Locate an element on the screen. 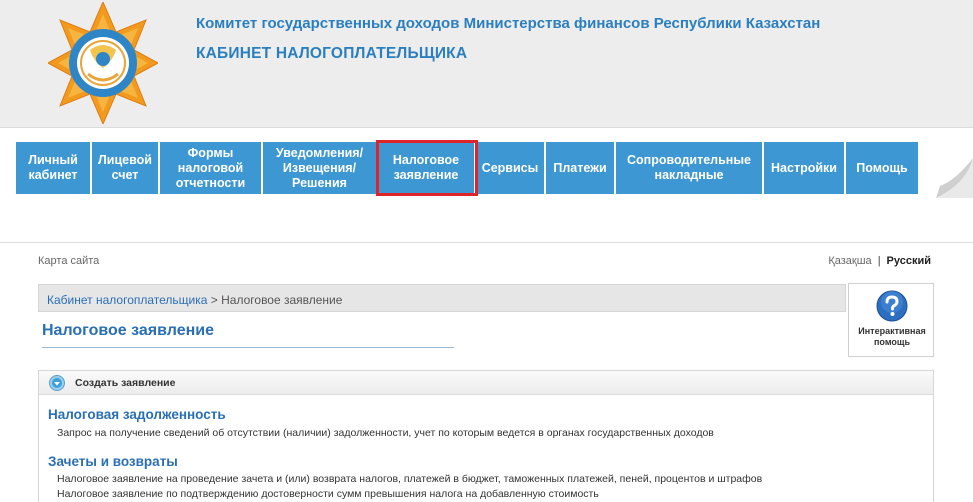  nav-notifications: Уведомления/ Извещения/ Решения is located at coordinates (320, 168).